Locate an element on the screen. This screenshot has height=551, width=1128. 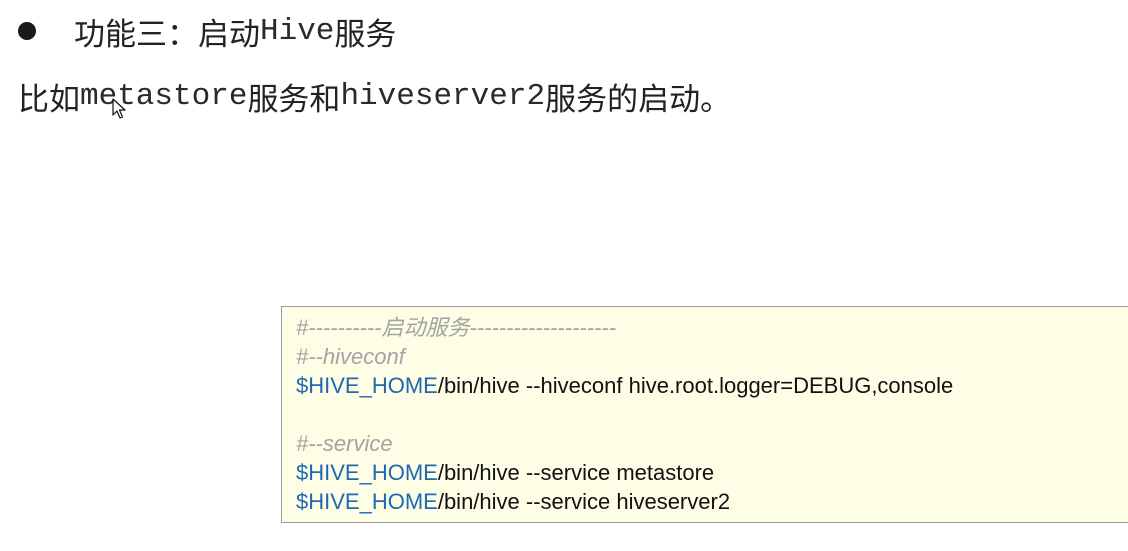
code-line-1: #----------启动服务-------------------- is located at coordinates (712, 327).